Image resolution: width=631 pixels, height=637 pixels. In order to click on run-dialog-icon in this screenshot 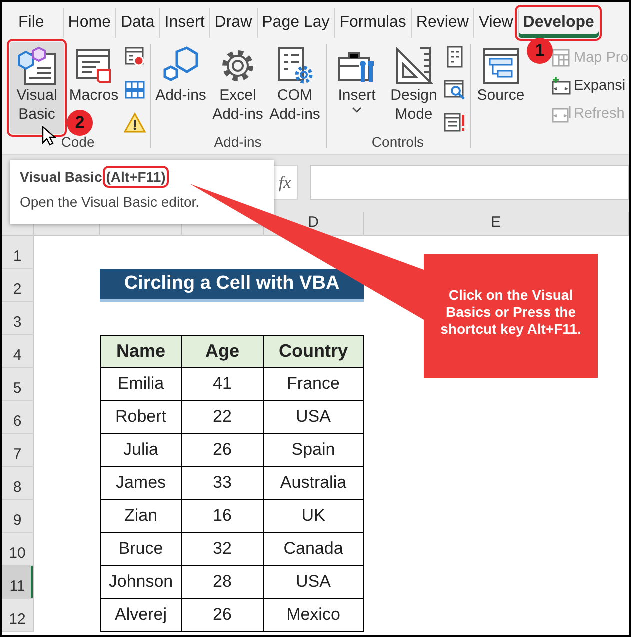, I will do `click(455, 123)`.